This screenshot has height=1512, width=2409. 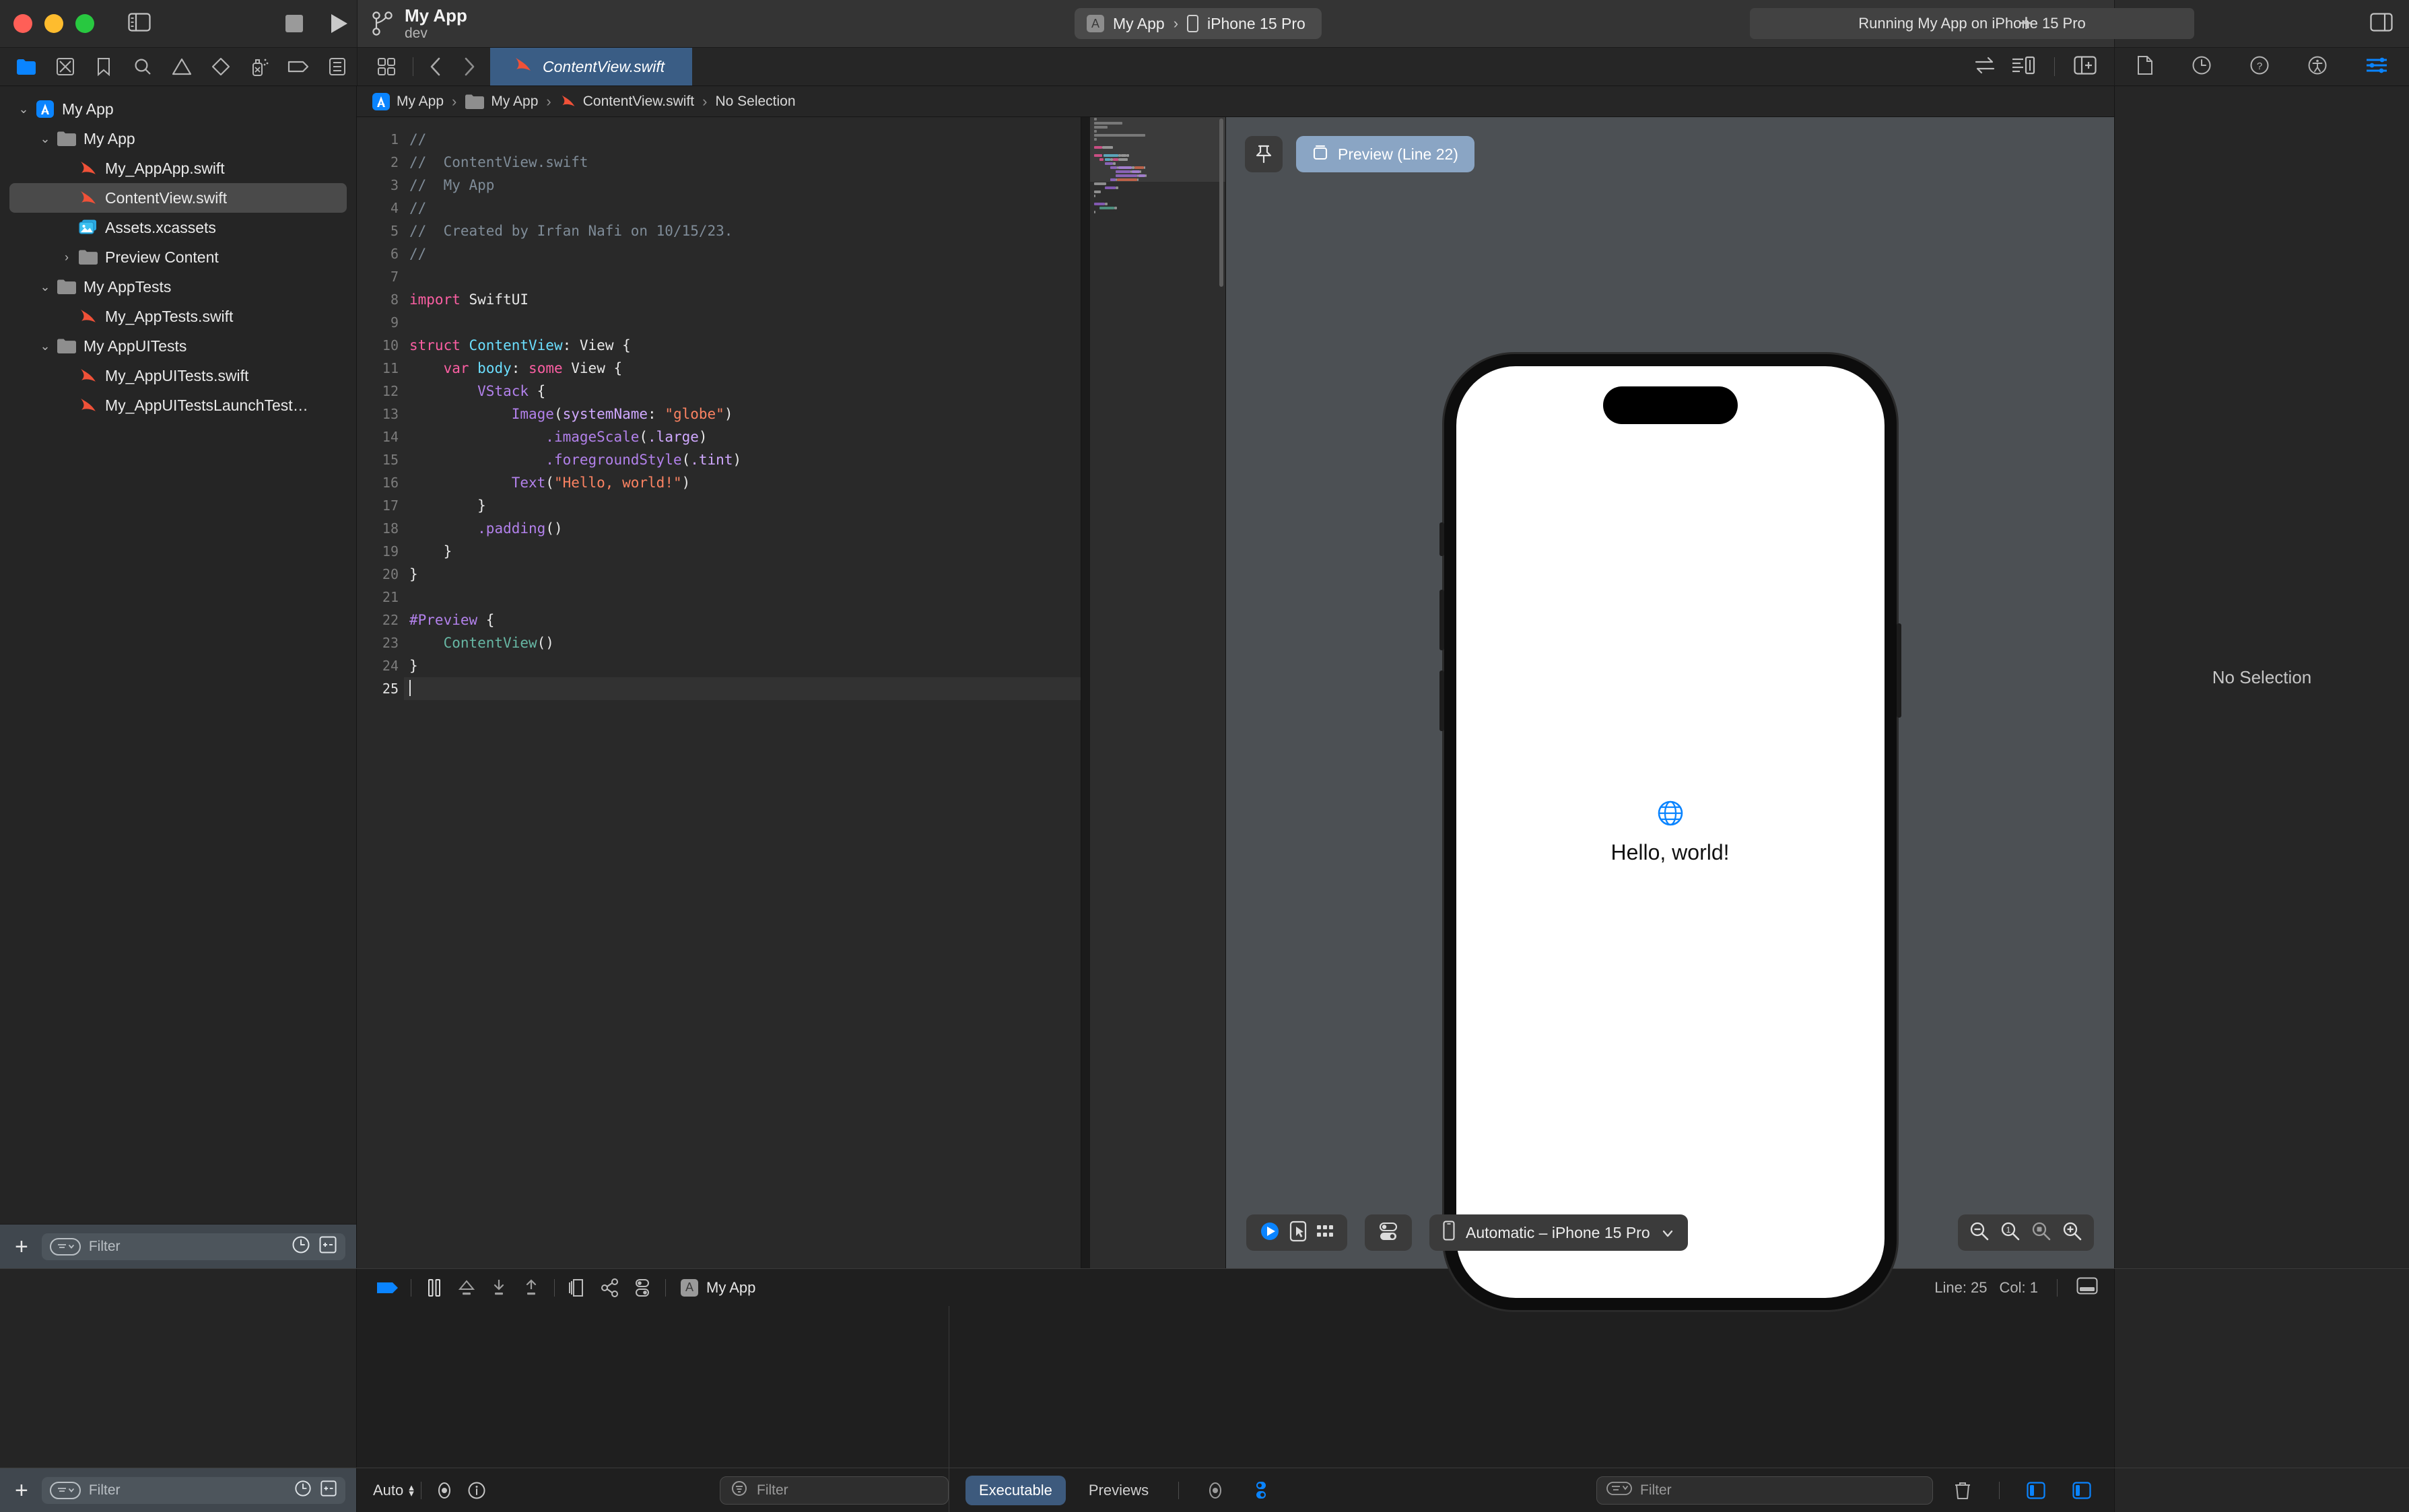 What do you see at coordinates (742, 459) in the screenshot?
I see `code-line: .foregroundStyle(.tint)` at bounding box center [742, 459].